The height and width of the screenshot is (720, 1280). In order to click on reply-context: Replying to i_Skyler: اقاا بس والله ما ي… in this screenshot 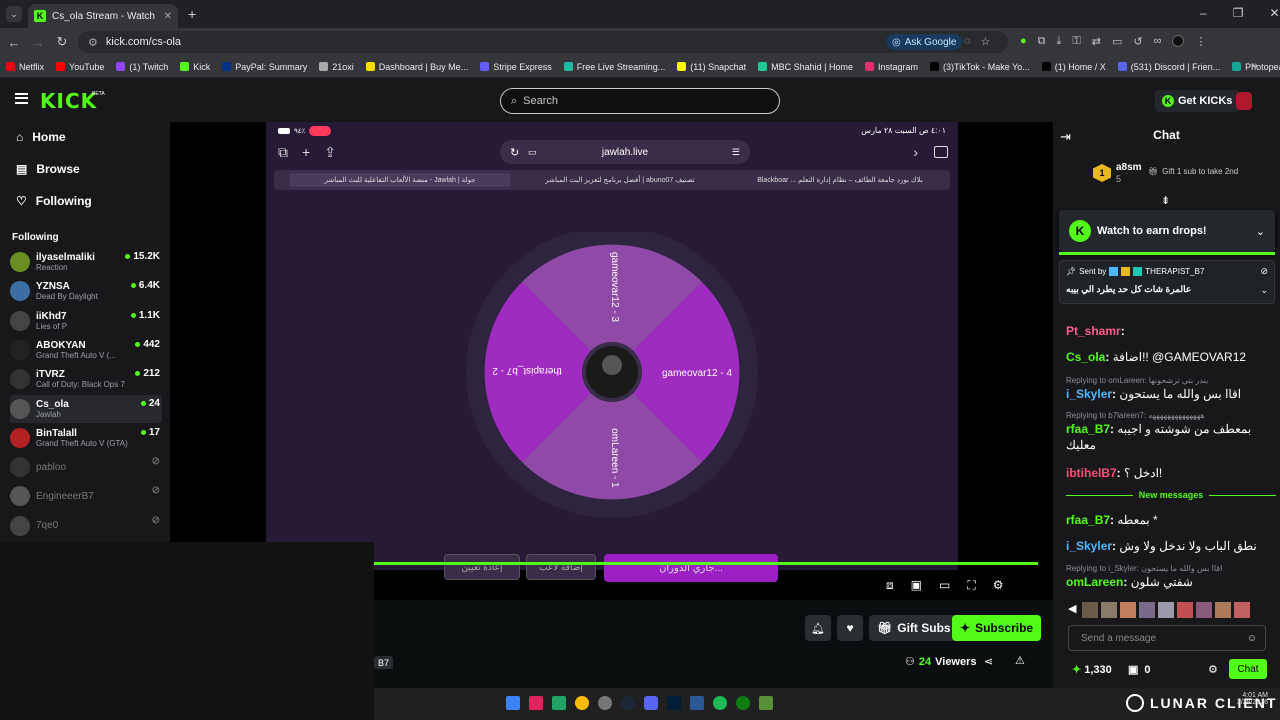, I will do `click(1144, 568)`.